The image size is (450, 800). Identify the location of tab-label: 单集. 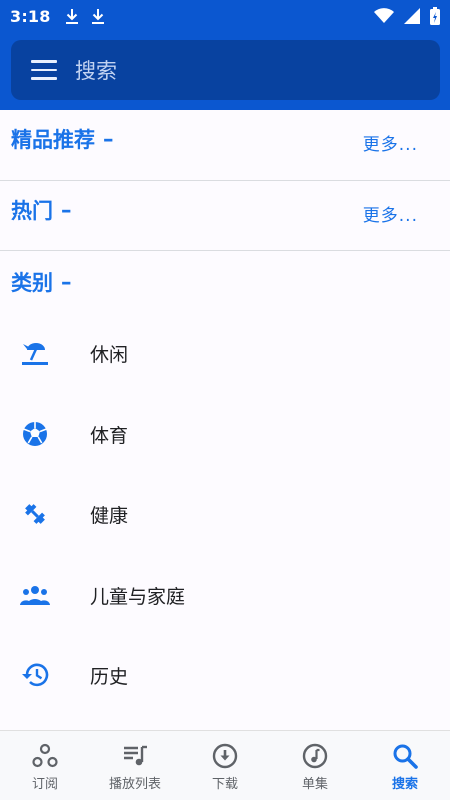
(314, 784).